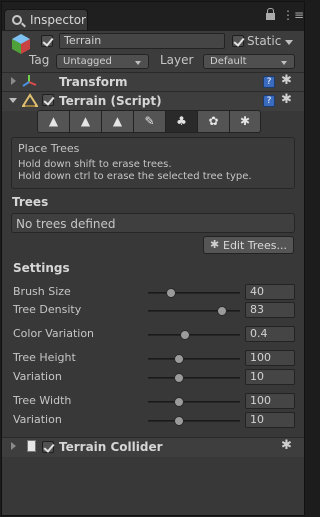  I want to click on paint-height-tool-icon: ▲, so click(85, 121).